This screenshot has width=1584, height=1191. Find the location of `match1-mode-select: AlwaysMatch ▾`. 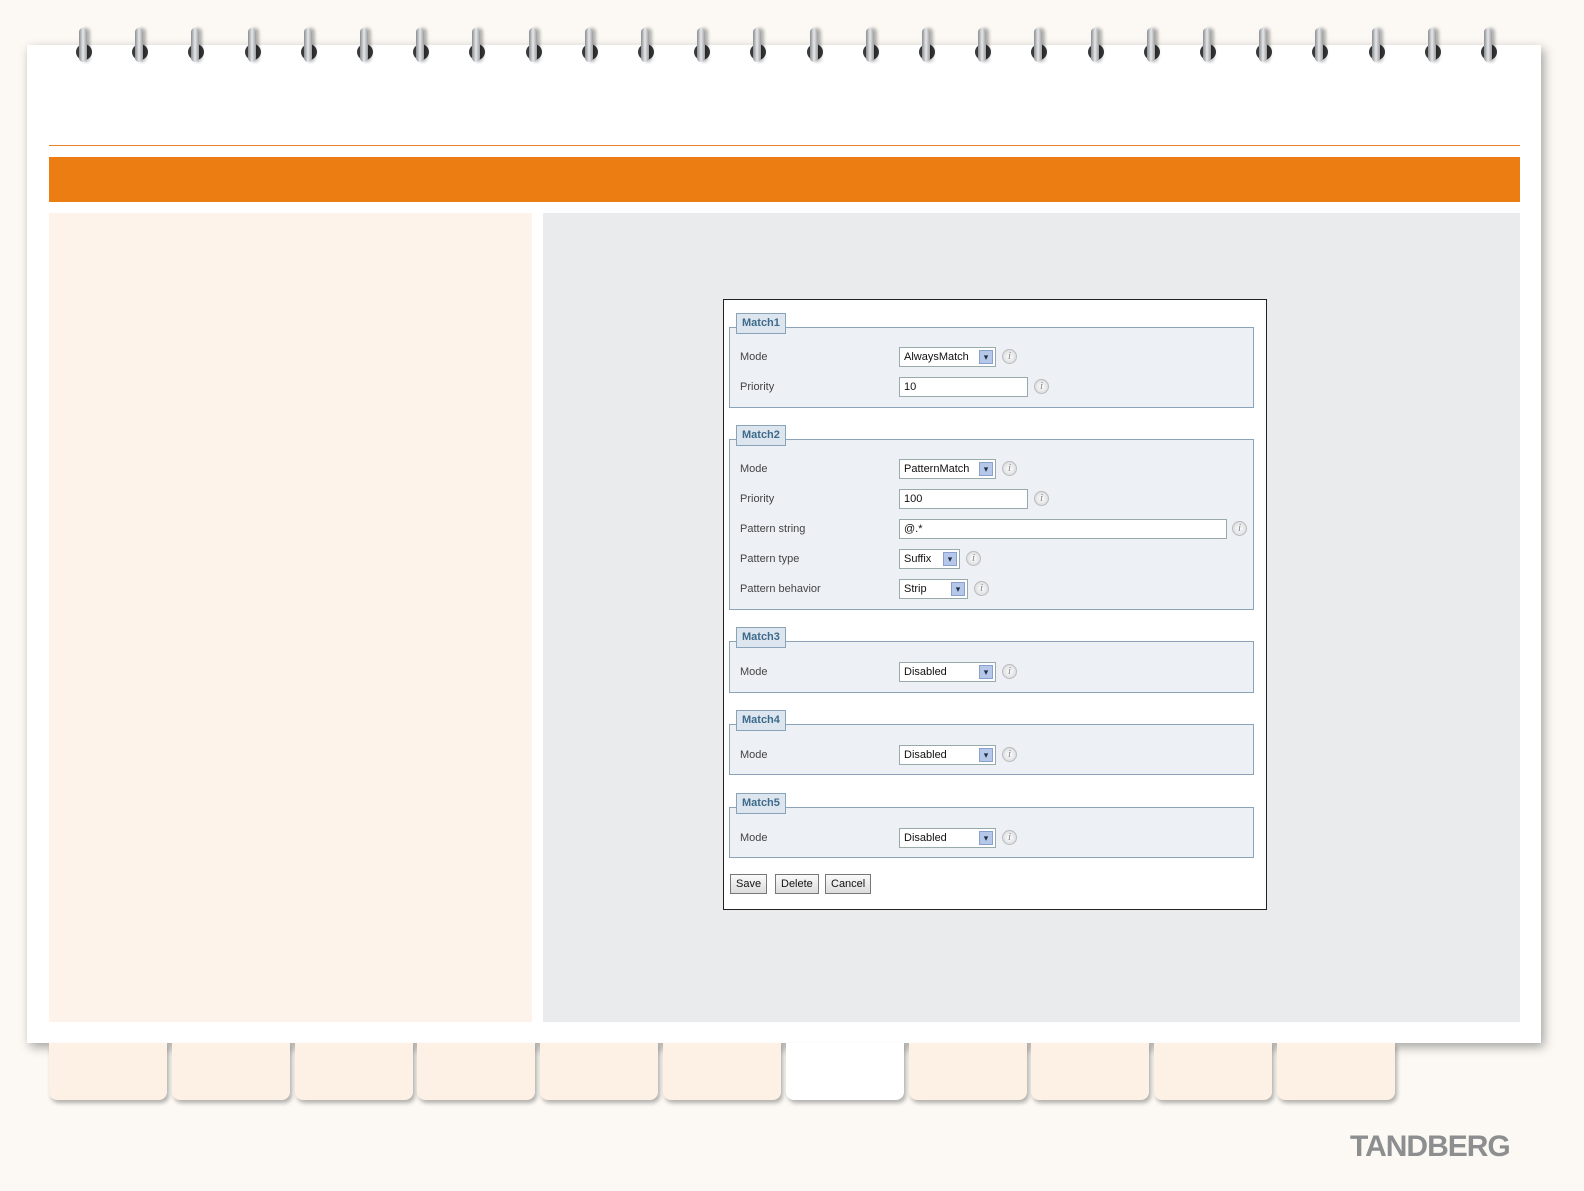

match1-mode-select: AlwaysMatch ▾ is located at coordinates (947, 357).